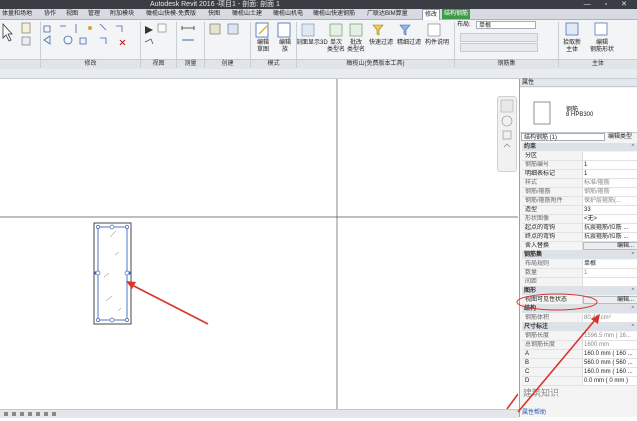 The image size is (637, 421). What do you see at coordinates (378, 30) in the screenshot?
I see `quick-filter-icon` at bounding box center [378, 30].